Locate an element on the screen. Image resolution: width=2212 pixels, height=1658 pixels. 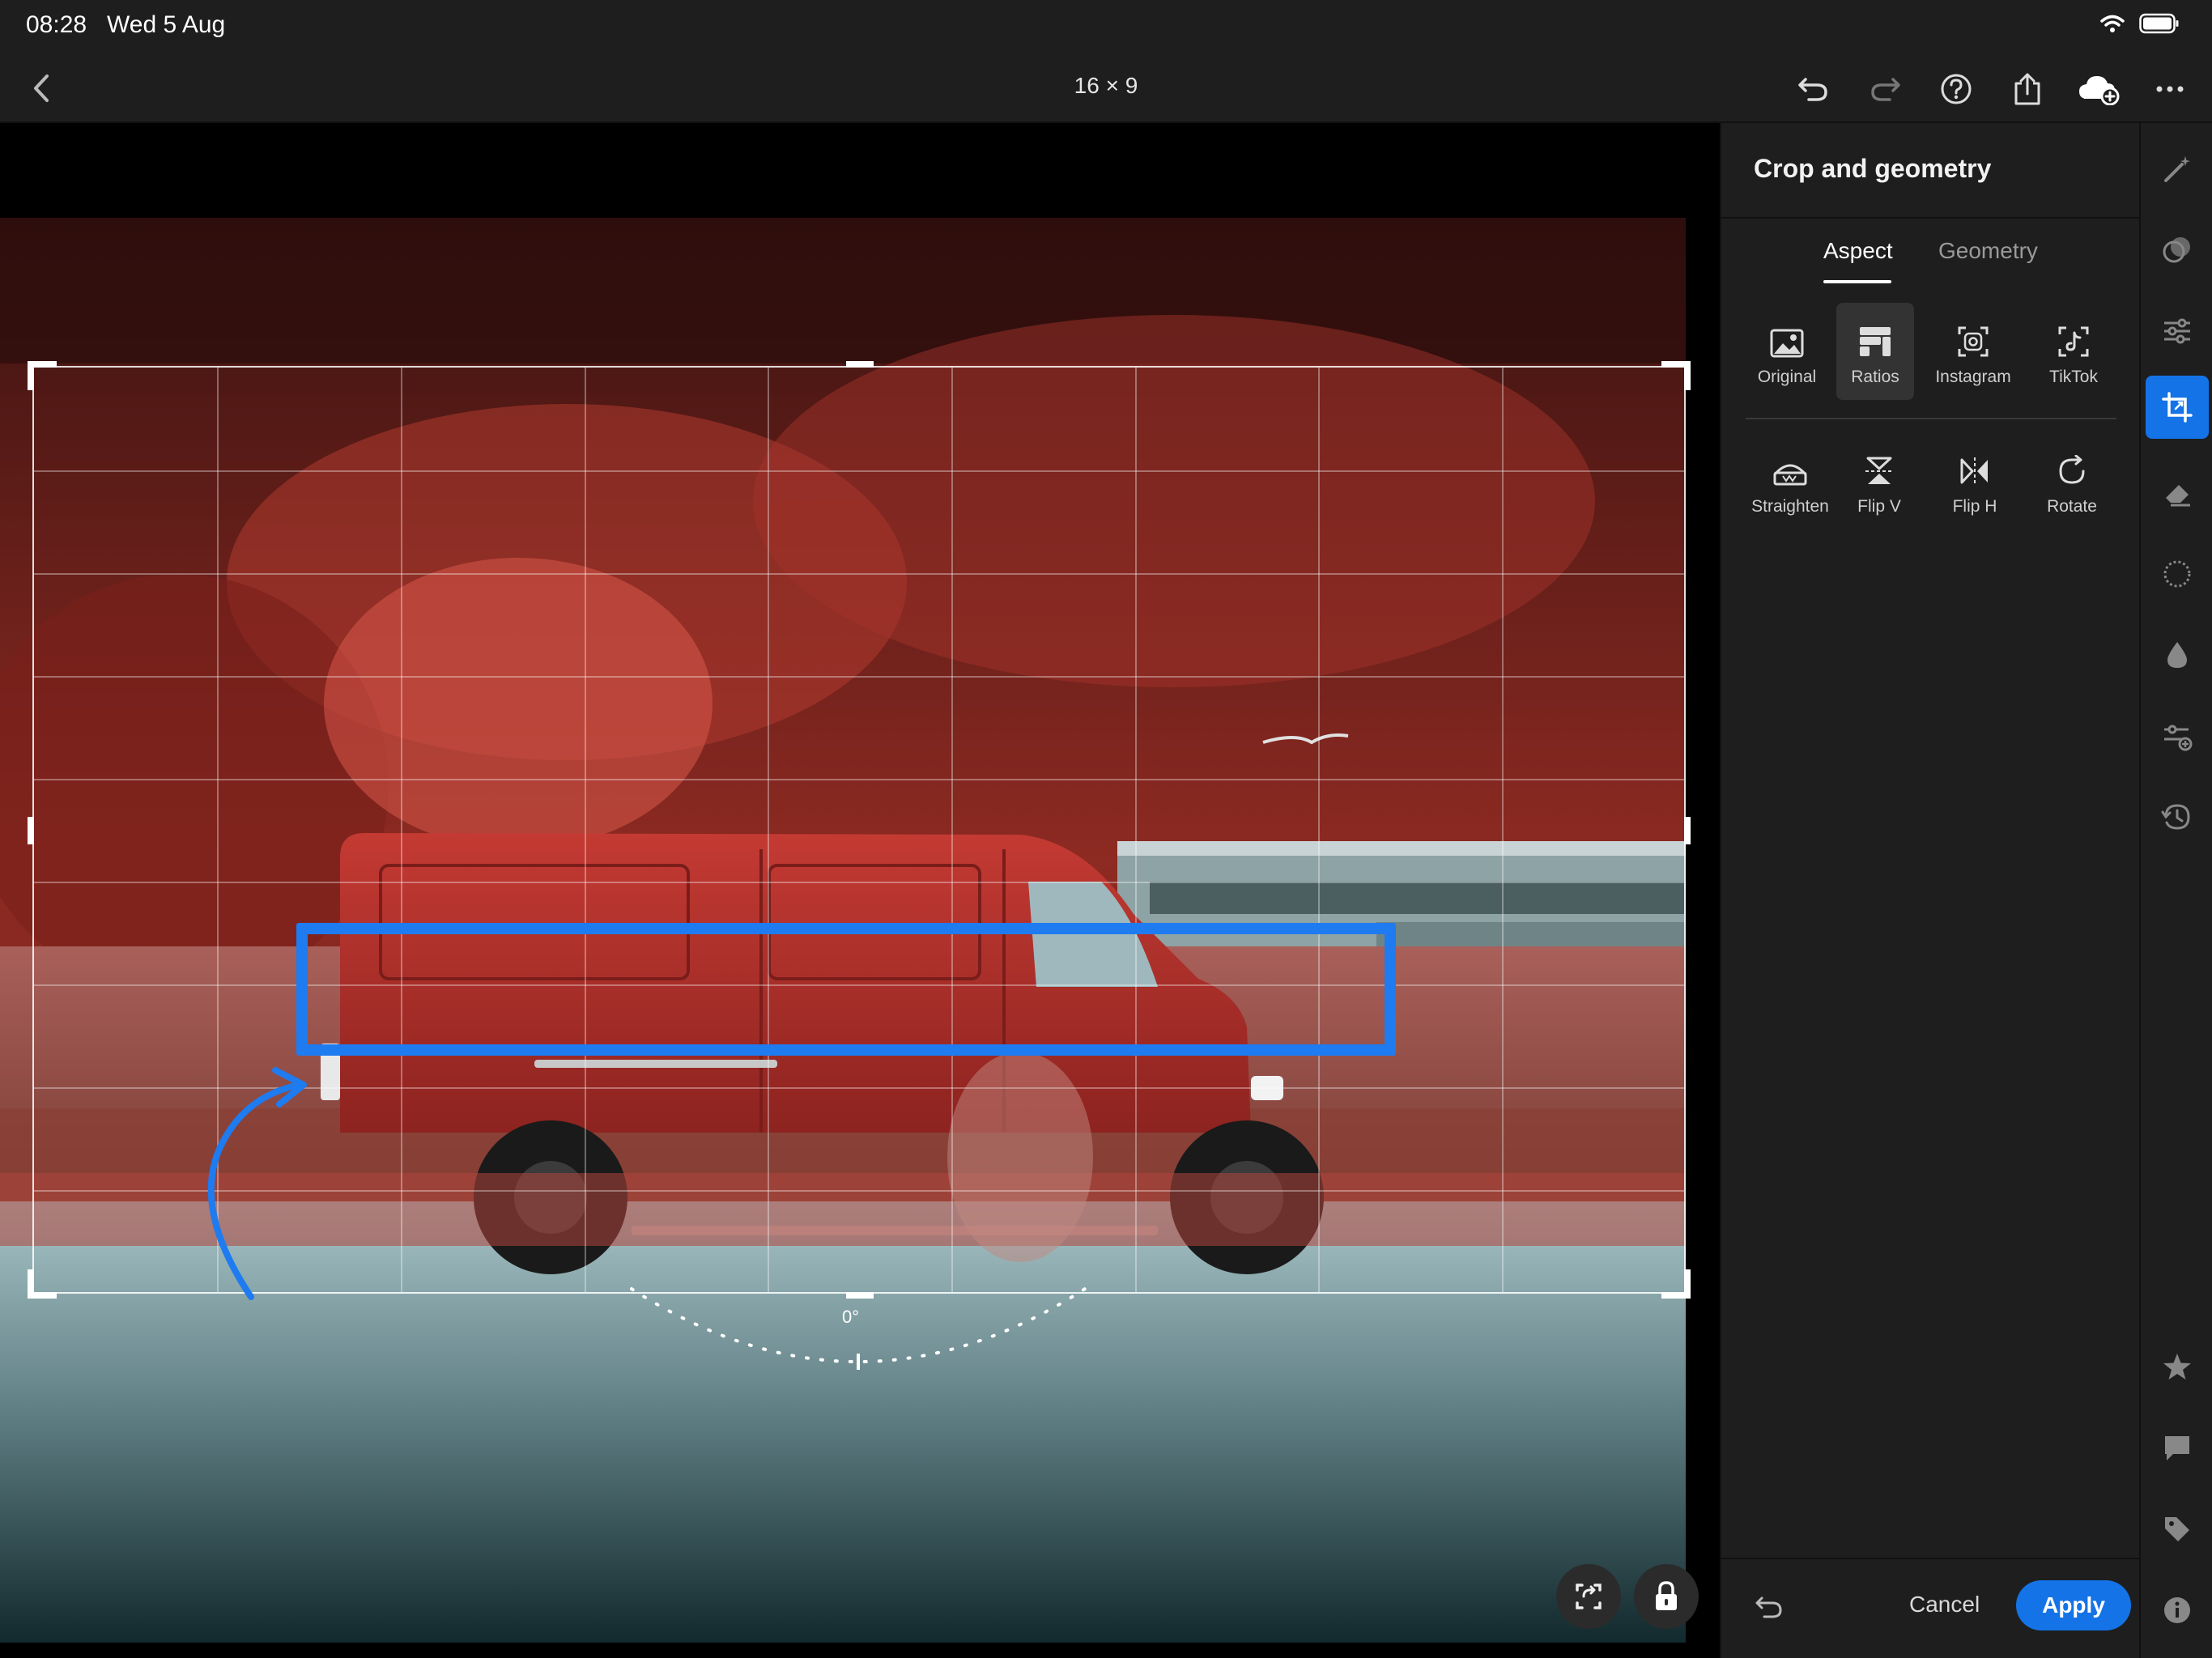
aspect-original-button: Original is located at coordinates (1787, 351).